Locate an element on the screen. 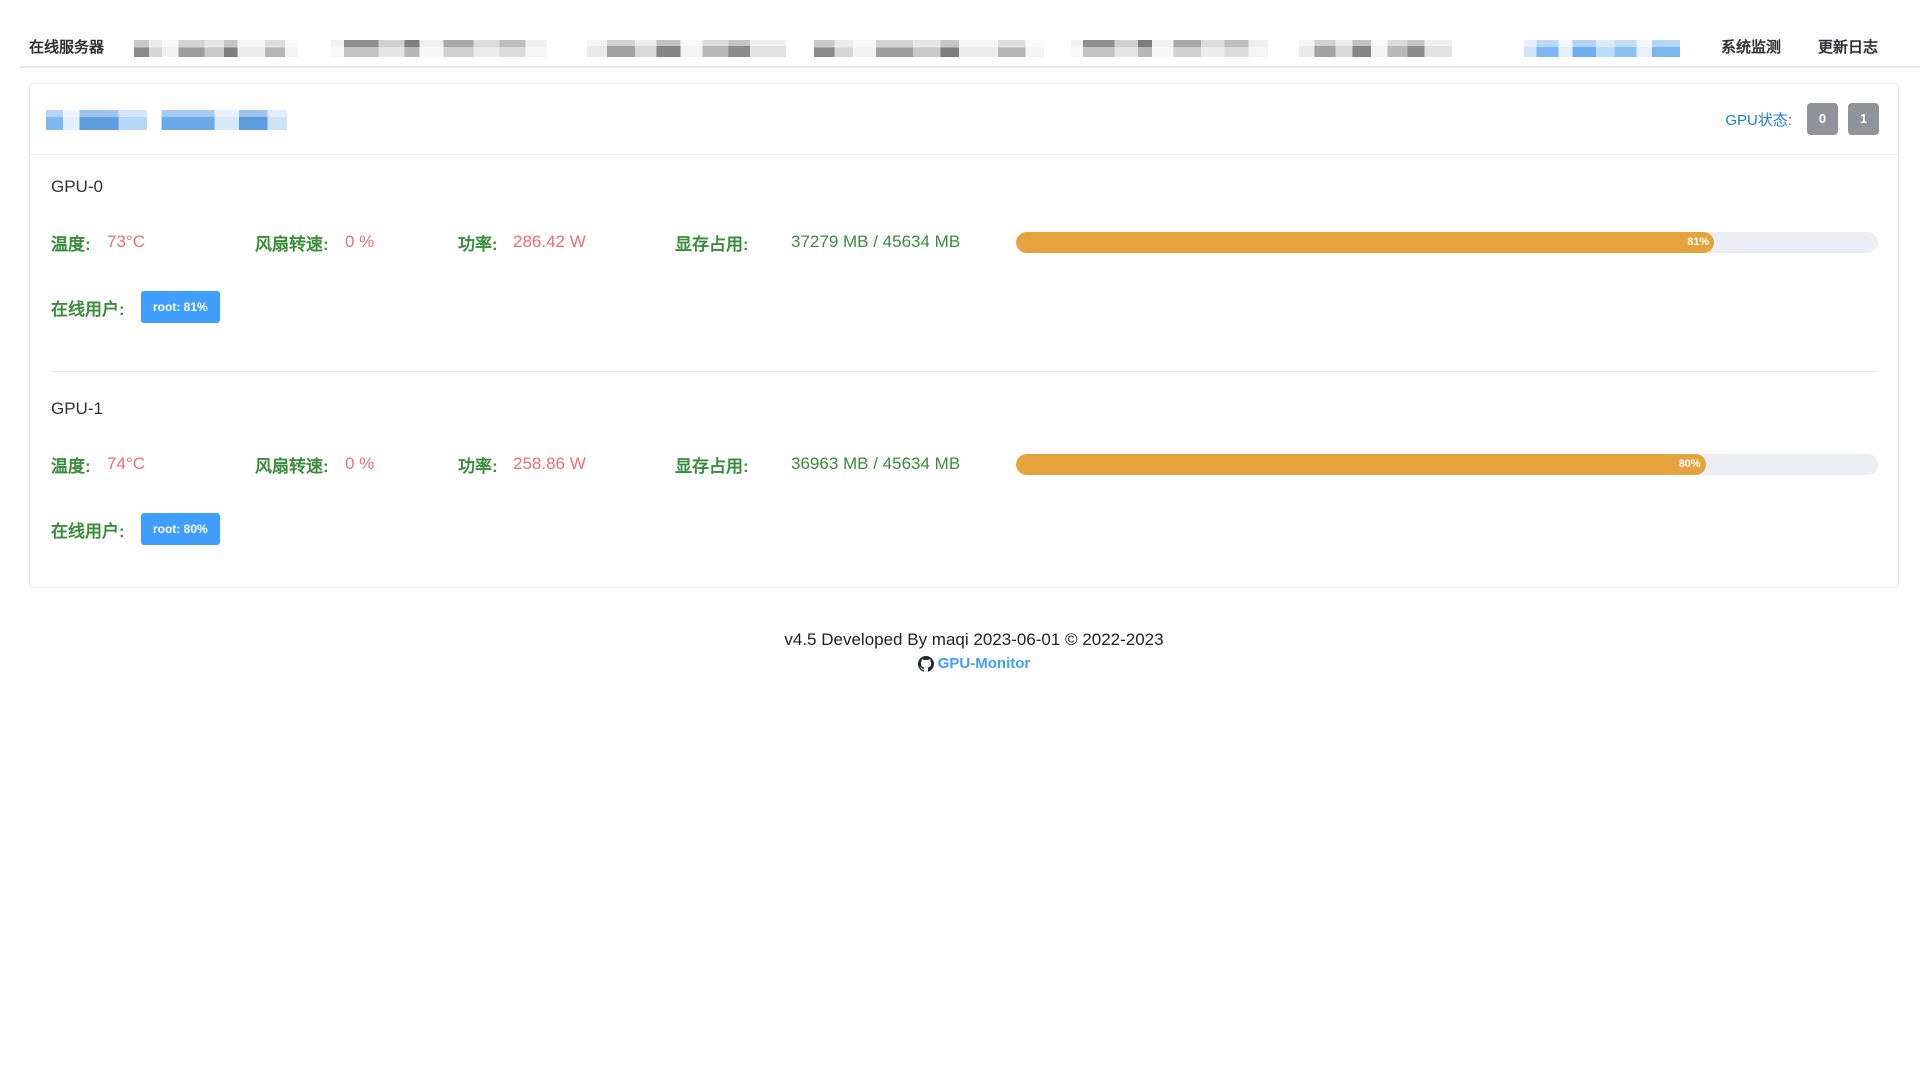  temperature-stat: 温度: 73°C is located at coordinates (153, 242).